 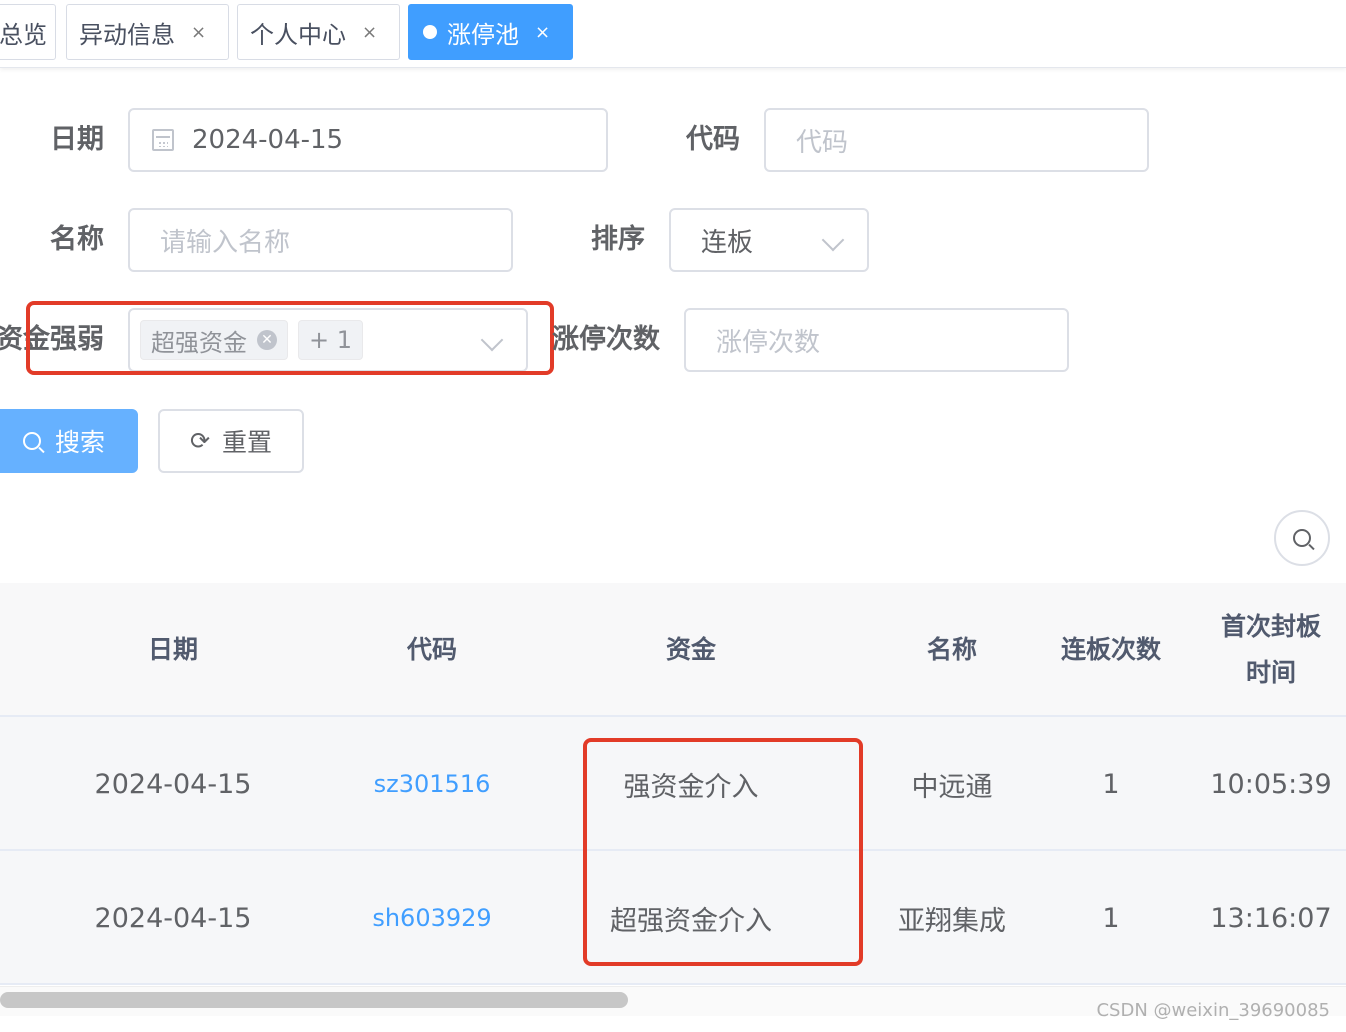 I want to click on sort-value: 连板, so click(x=727, y=242).